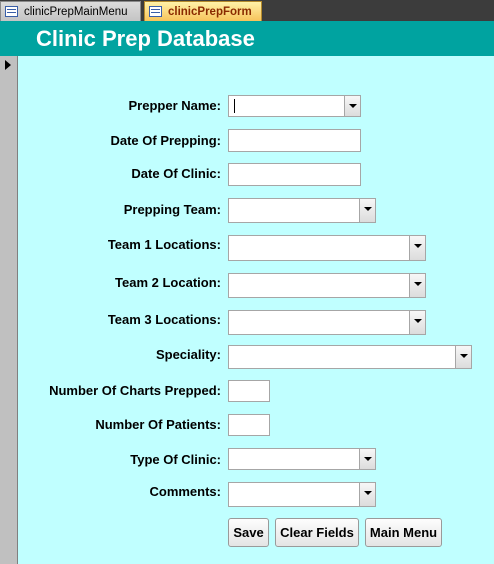 The image size is (494, 564). What do you see at coordinates (302, 210) in the screenshot?
I see `prepping-team-combo` at bounding box center [302, 210].